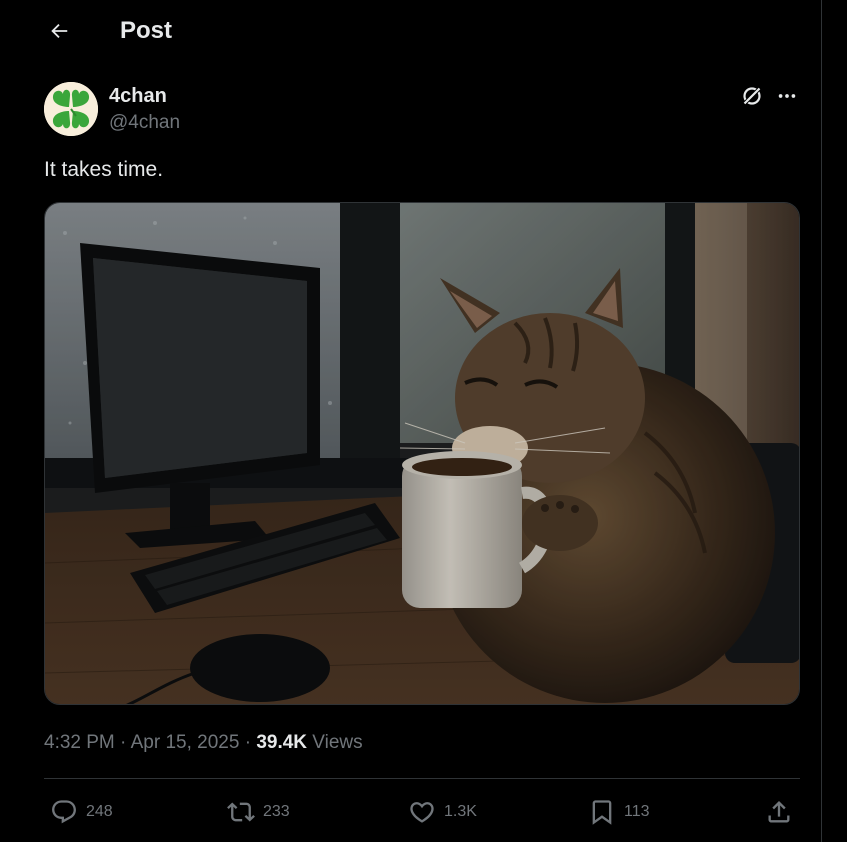 The height and width of the screenshot is (842, 847). Describe the element at coordinates (335, 742) in the screenshot. I see `views-label: Views` at that location.